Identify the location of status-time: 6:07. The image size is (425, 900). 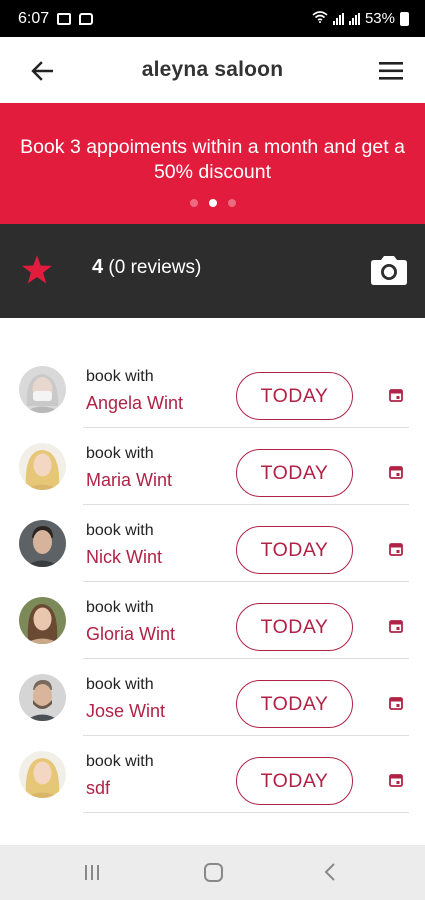
(34, 18).